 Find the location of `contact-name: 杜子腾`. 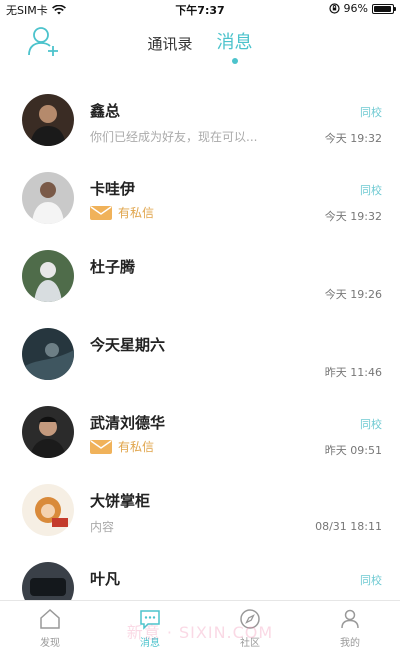

contact-name: 杜子腾 is located at coordinates (113, 267).